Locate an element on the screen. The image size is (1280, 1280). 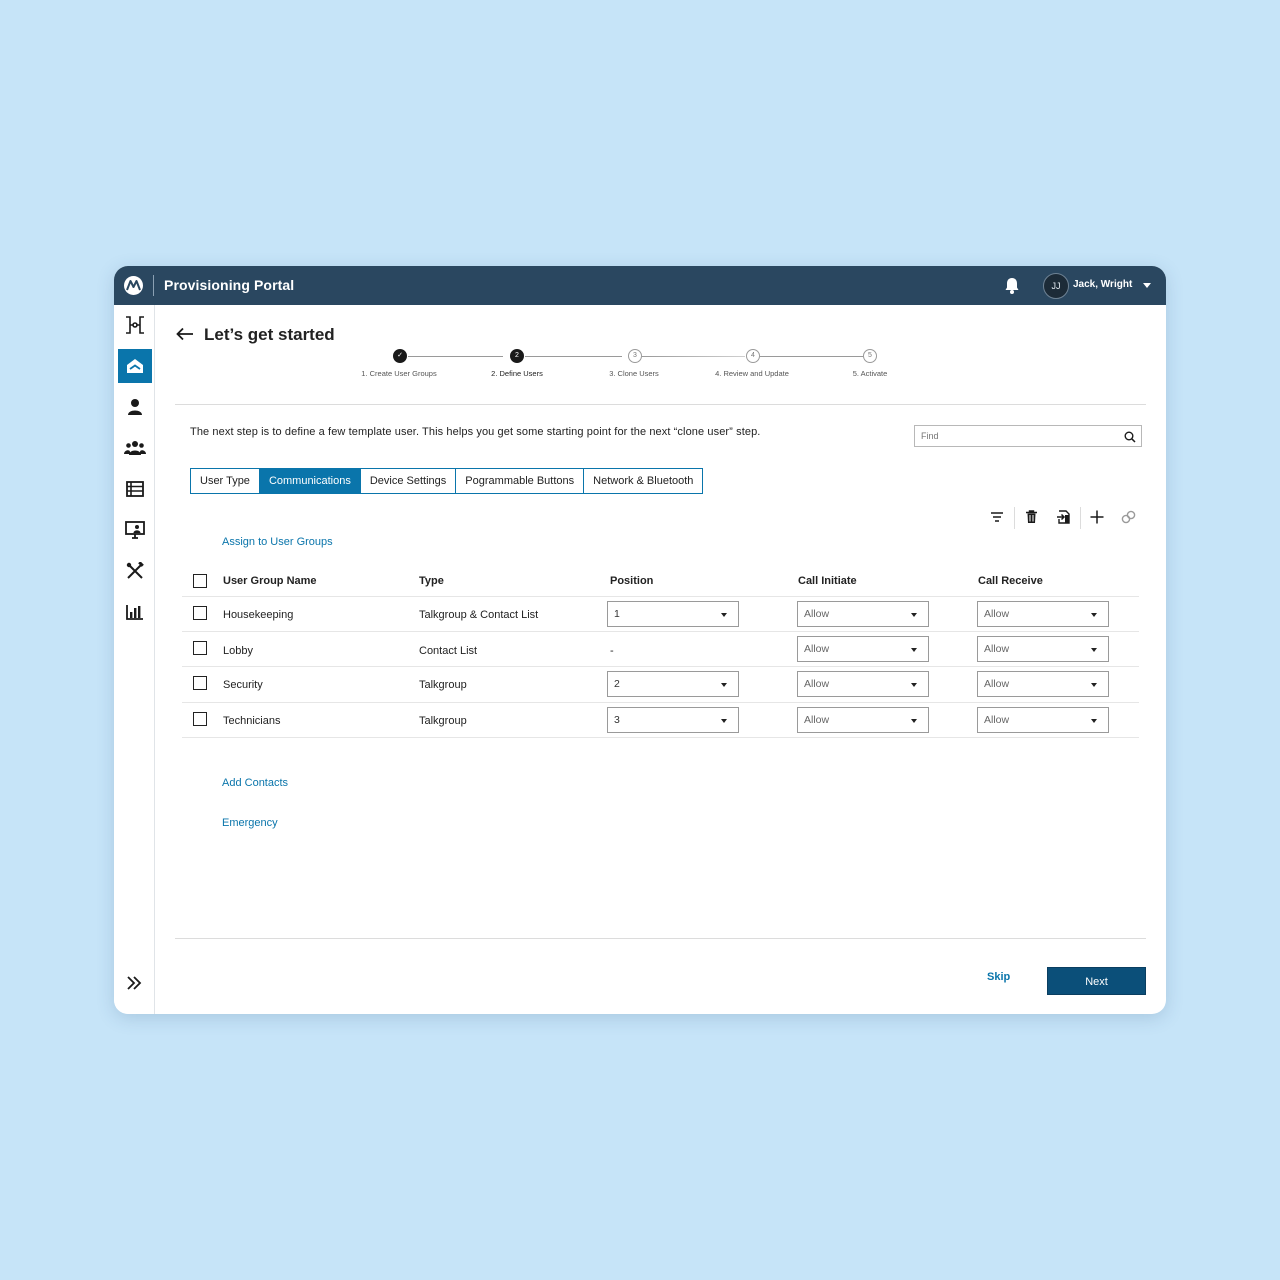
link-icon is located at coordinates (1128, 519).